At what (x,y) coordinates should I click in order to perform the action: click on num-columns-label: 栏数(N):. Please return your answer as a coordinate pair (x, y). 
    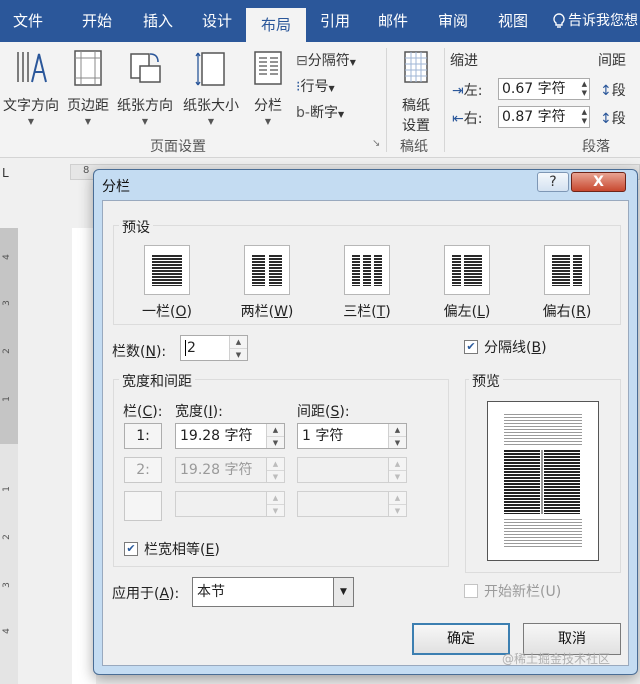
    Looking at the image, I should click on (139, 352).